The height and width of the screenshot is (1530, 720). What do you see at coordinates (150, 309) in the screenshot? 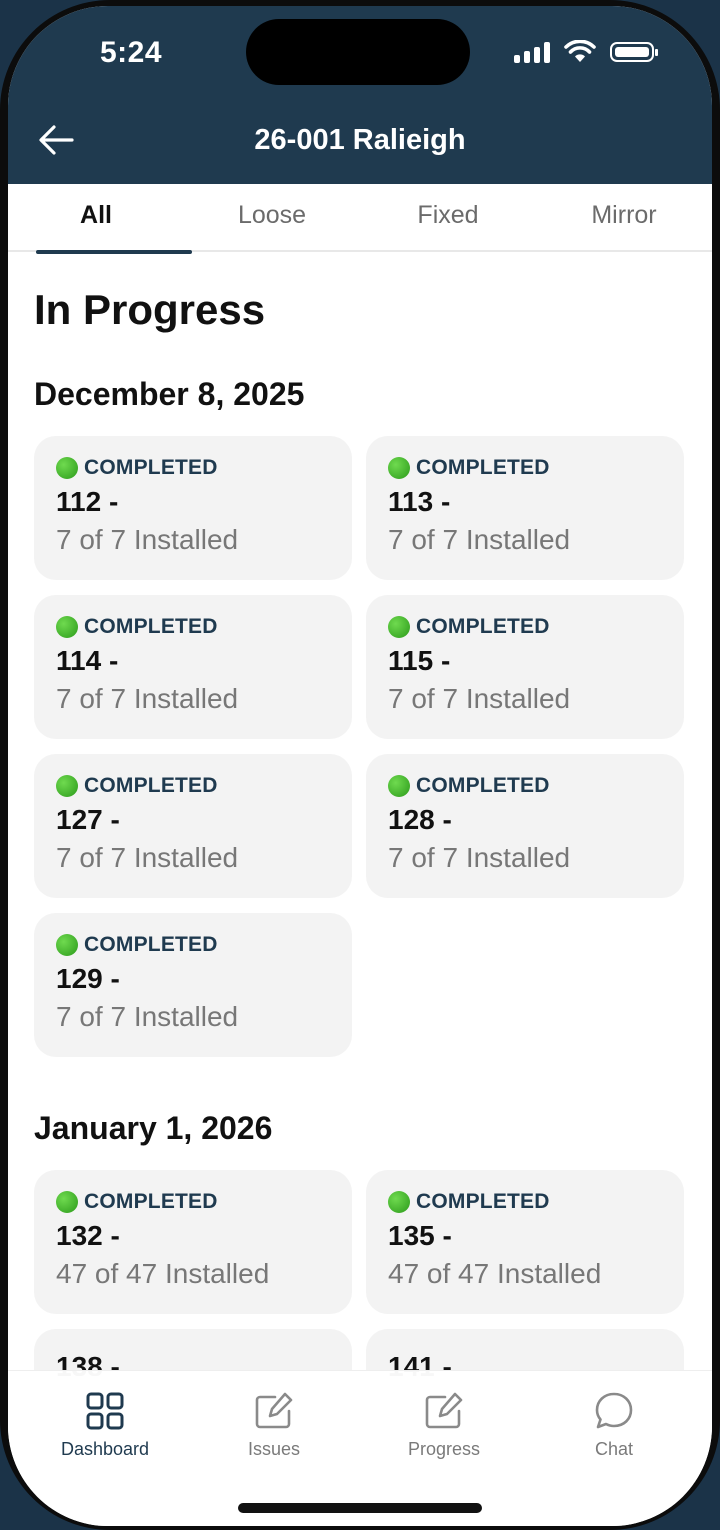
I see `section-title: In Progress` at bounding box center [150, 309].